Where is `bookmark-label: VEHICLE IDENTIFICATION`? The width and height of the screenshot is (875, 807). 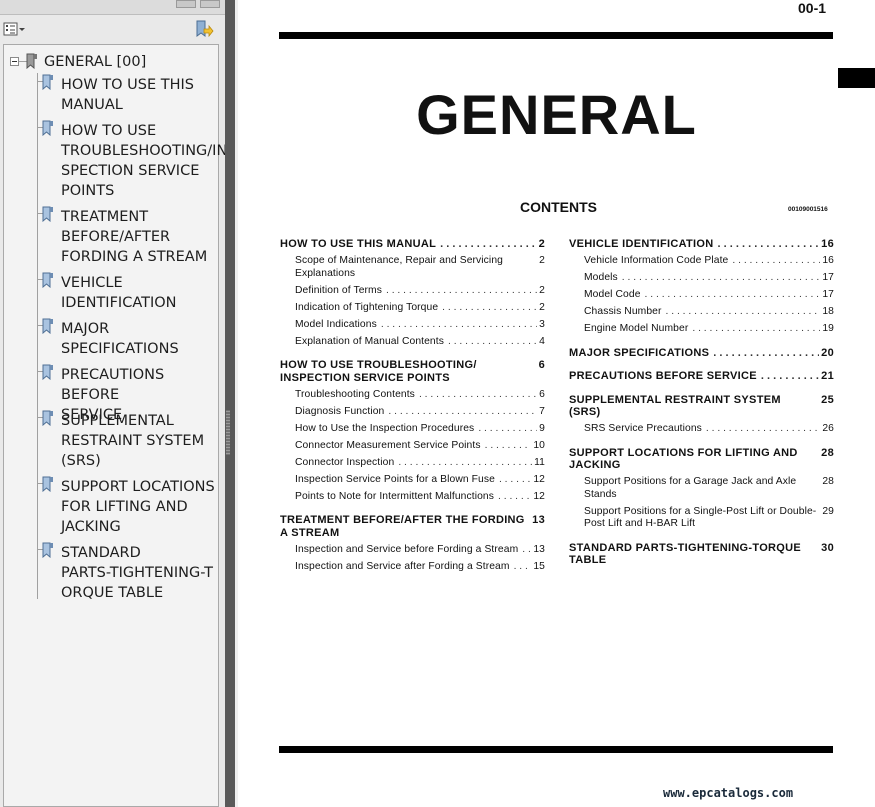 bookmark-label: VEHICLE IDENTIFICATION is located at coordinates (119, 293).